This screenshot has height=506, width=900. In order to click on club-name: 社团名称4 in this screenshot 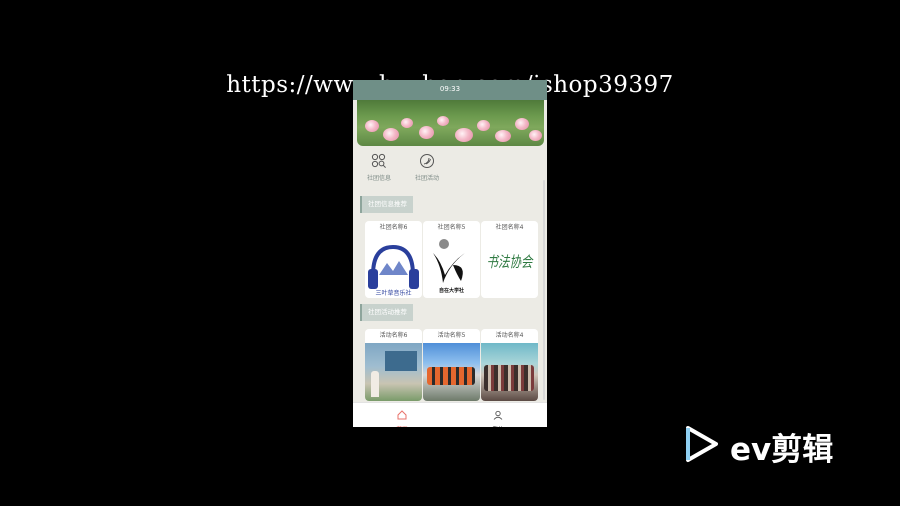, I will do `click(509, 228)`.